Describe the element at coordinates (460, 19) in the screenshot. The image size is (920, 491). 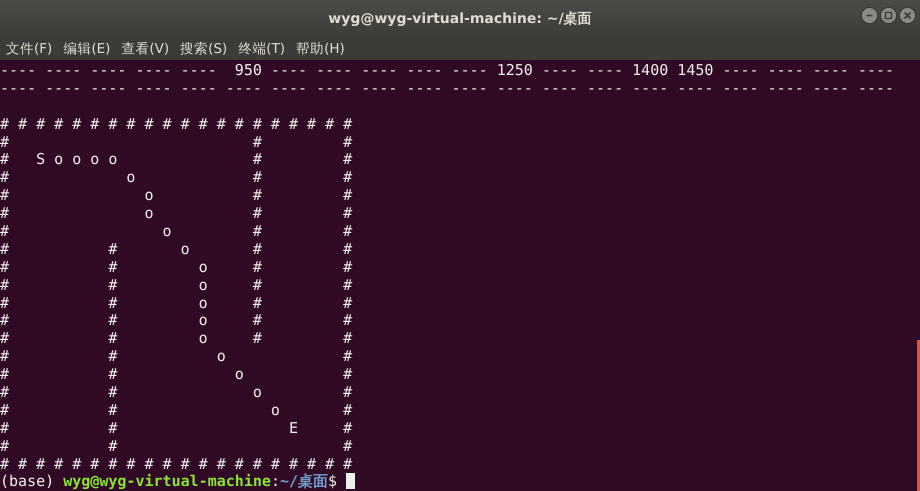
I see `window-title: wyg@wyg-virtual-machine: ~/桌面` at that location.